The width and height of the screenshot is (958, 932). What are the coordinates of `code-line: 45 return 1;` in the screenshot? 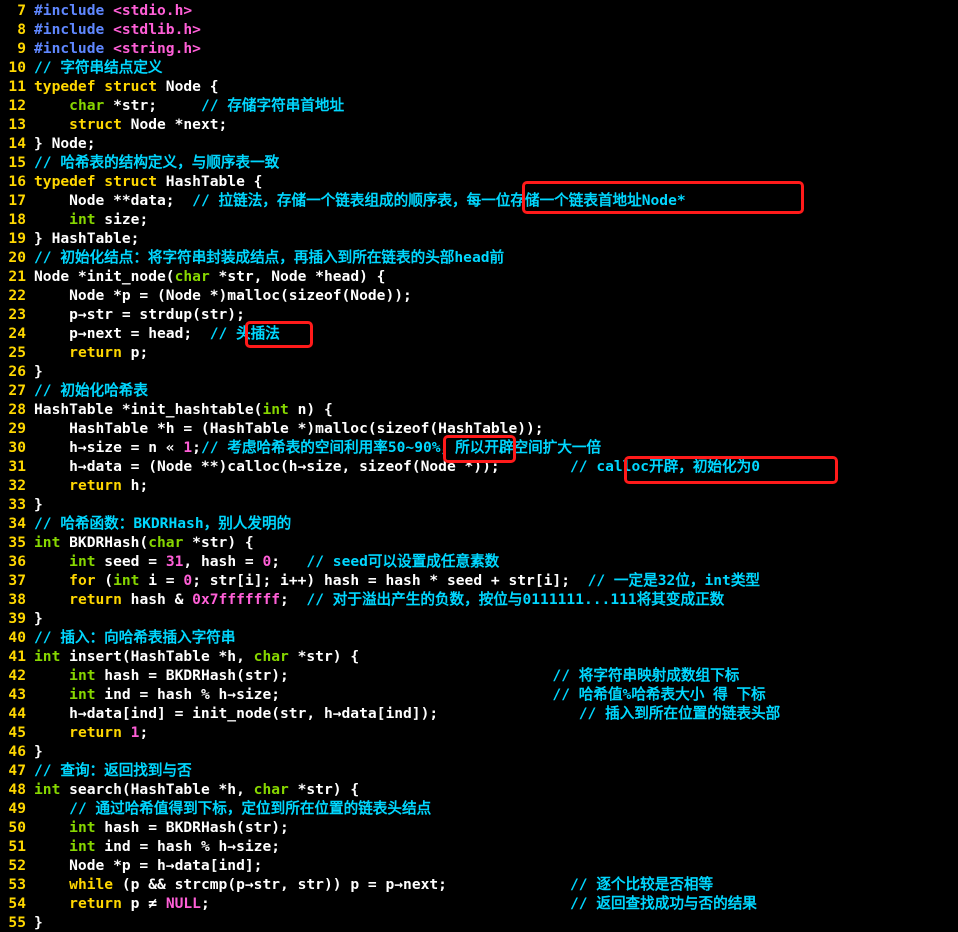 It's located at (479, 732).